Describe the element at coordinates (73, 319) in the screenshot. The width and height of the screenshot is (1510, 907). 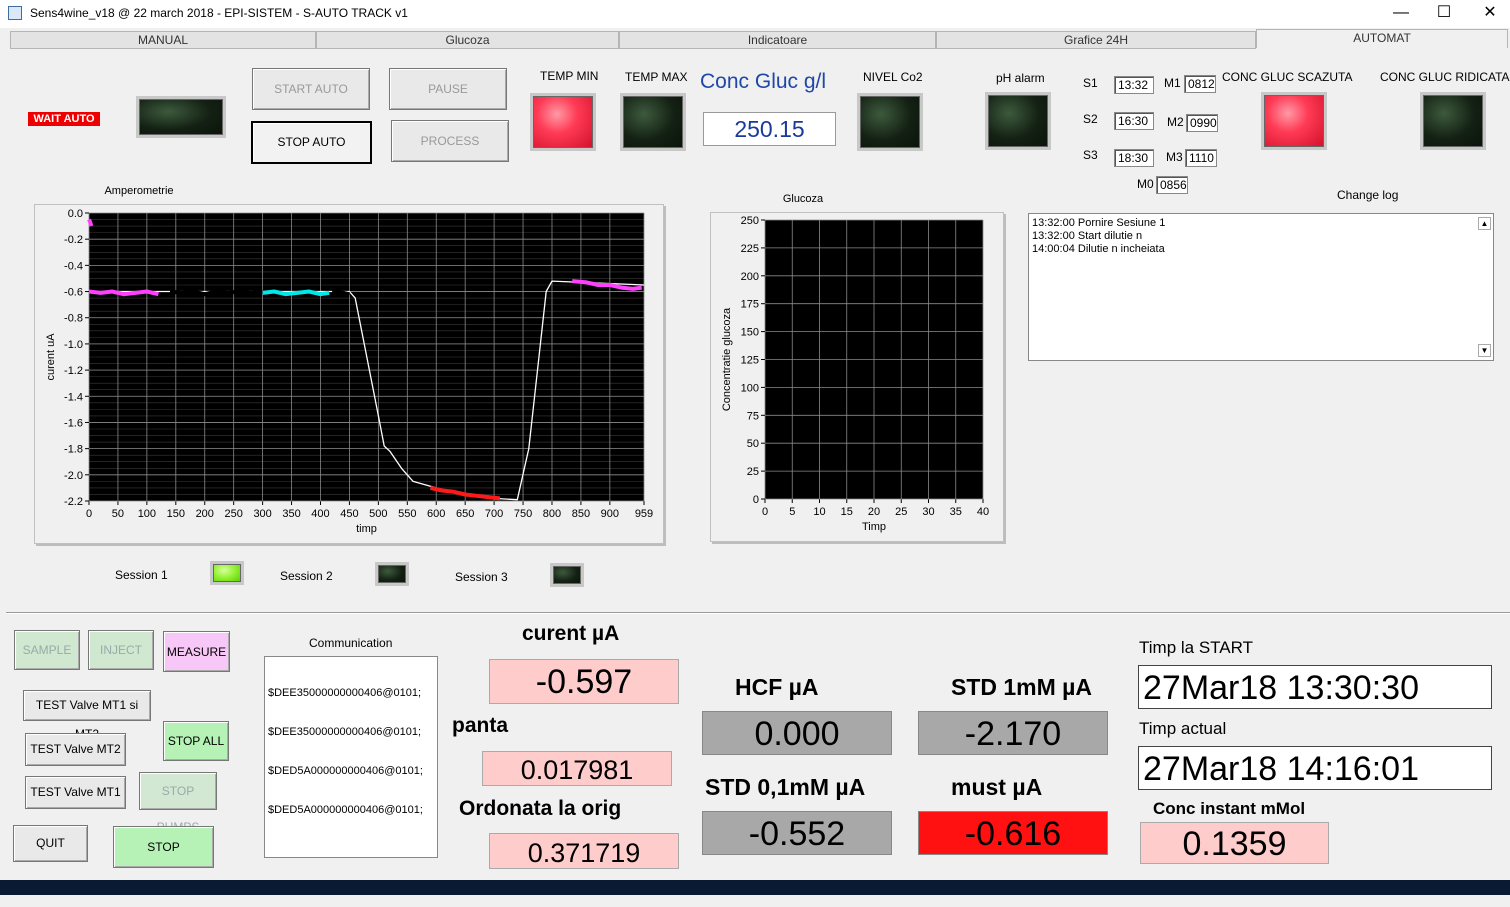
I see `y-tick-label: -0.8` at that location.